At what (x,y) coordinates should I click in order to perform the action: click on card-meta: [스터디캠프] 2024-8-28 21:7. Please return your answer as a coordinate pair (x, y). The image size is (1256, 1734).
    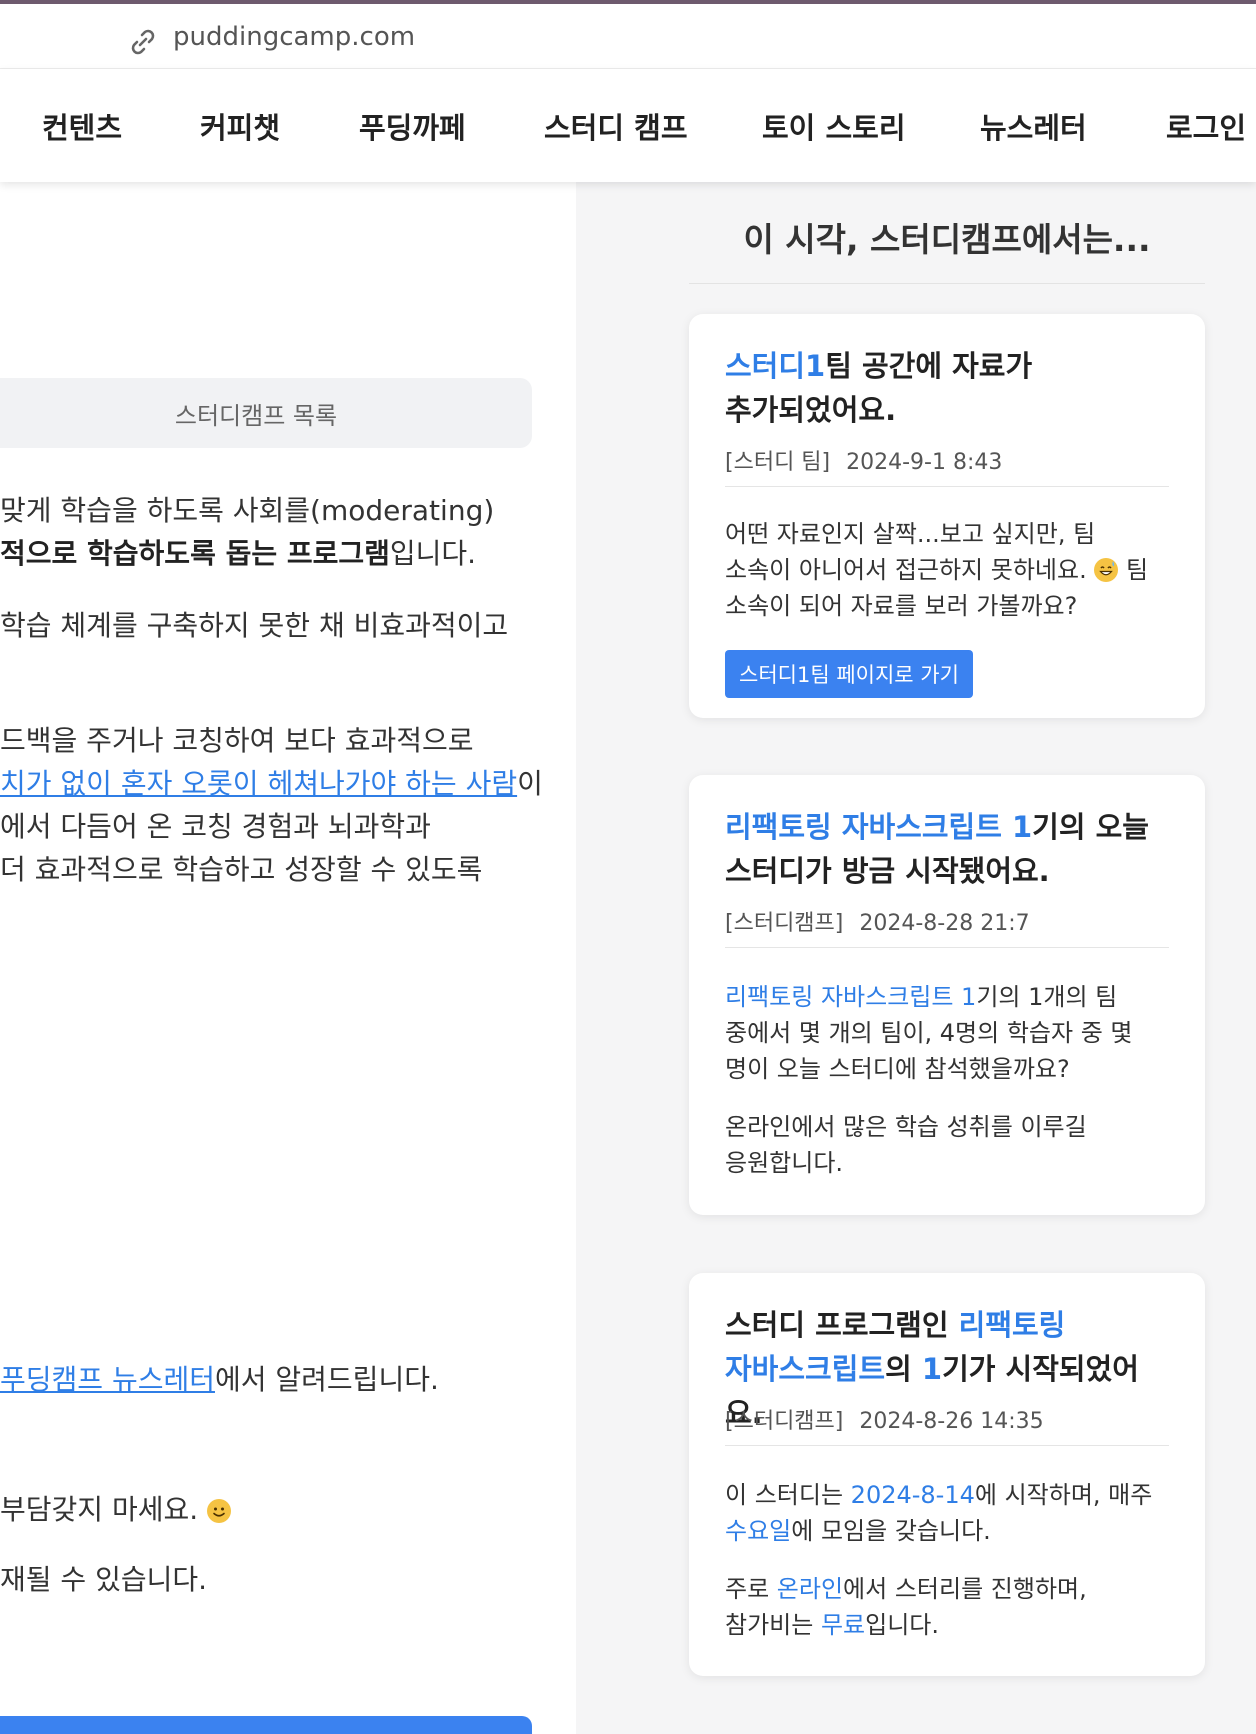
    Looking at the image, I should click on (947, 921).